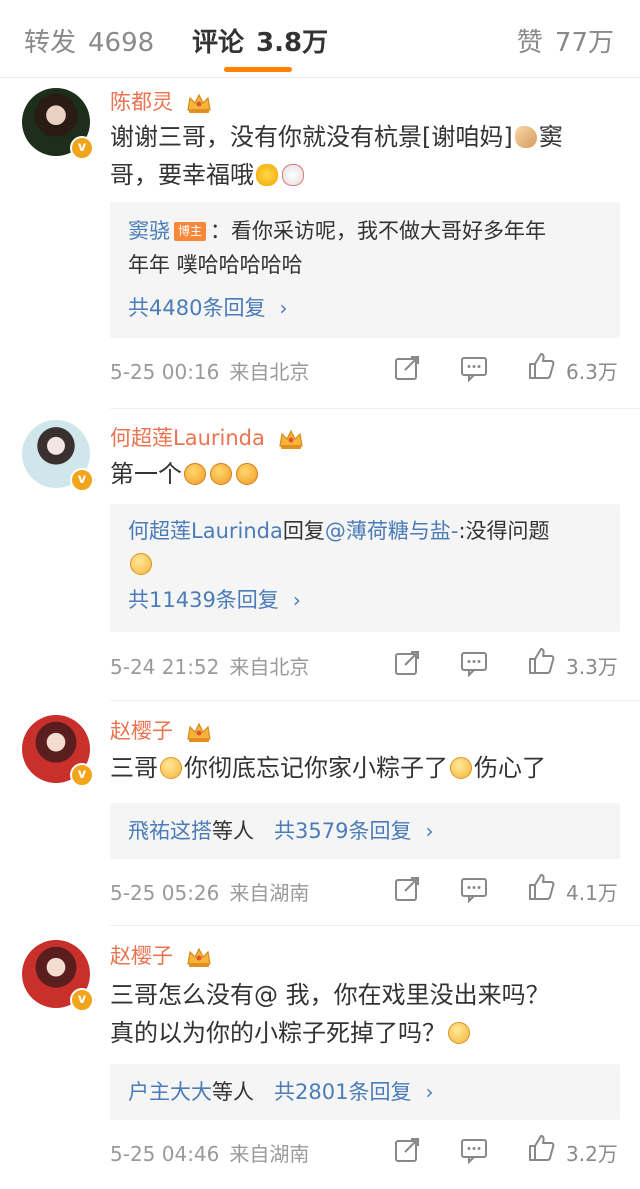 Image resolution: width=640 pixels, height=1189 pixels. What do you see at coordinates (50, 43) in the screenshot?
I see `tab-reposts-label: 转发` at bounding box center [50, 43].